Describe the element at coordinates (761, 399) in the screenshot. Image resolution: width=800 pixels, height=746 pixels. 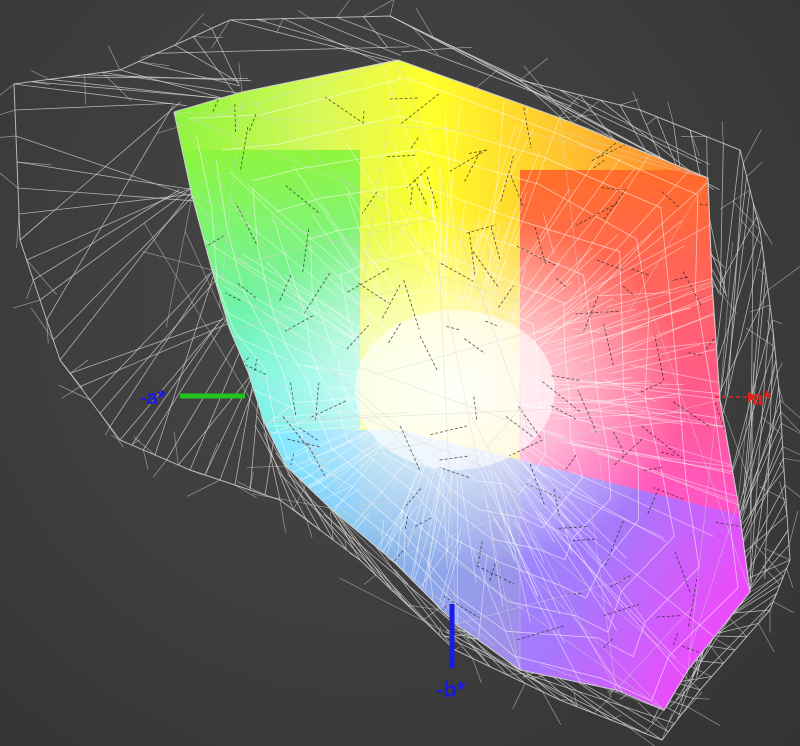
I see `pos-a-label: a*` at that location.